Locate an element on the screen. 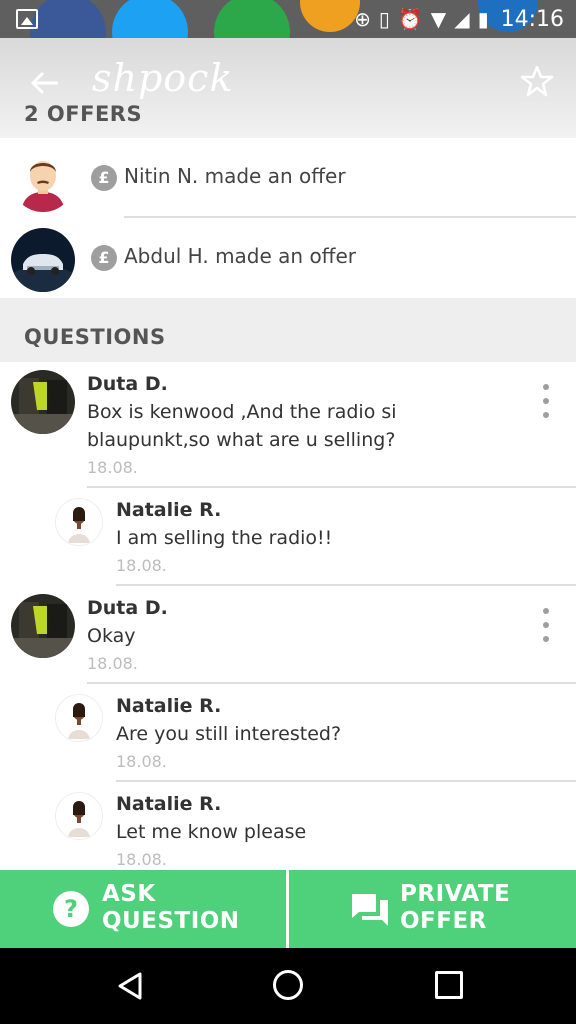  question-text: Box is kenwood ,And the radio si is located at coordinates (242, 412).